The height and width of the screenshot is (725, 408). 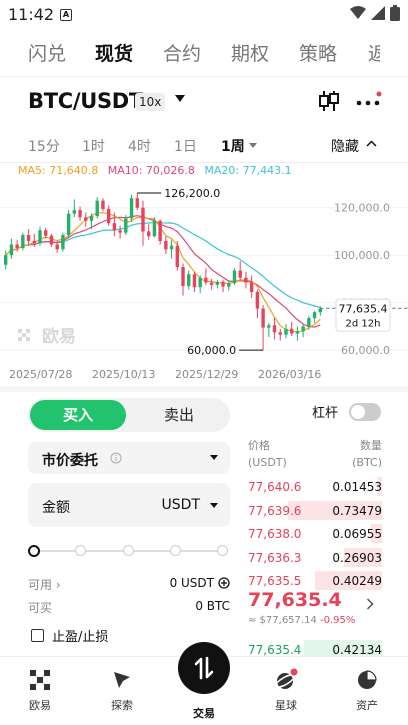 I want to click on status-icons, so click(x=375, y=13).